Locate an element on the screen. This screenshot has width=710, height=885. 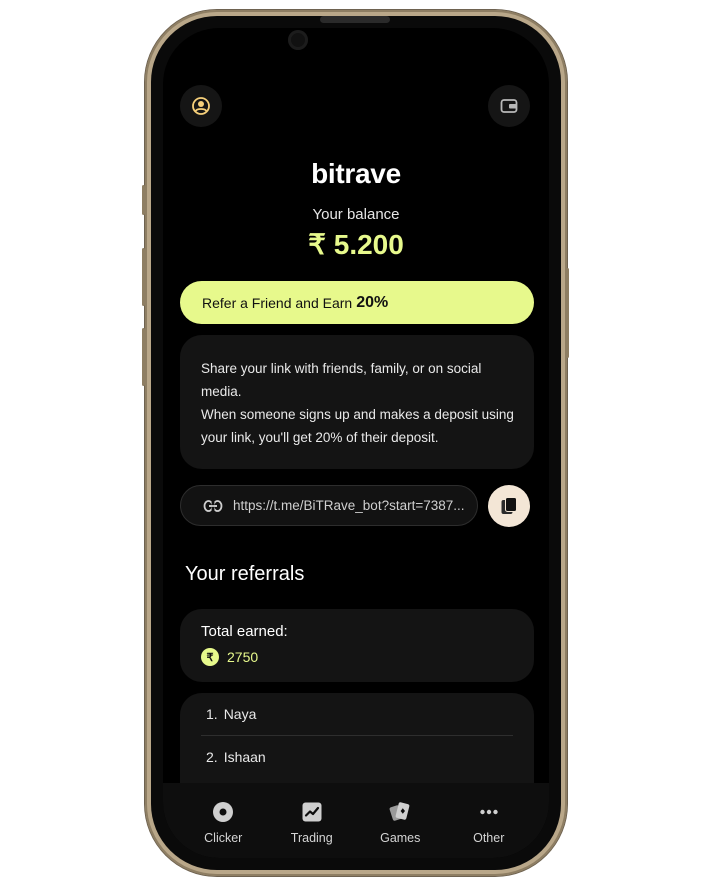
bottom-nav: Clicker Trading Games Other is located at coordinates (356, 820).